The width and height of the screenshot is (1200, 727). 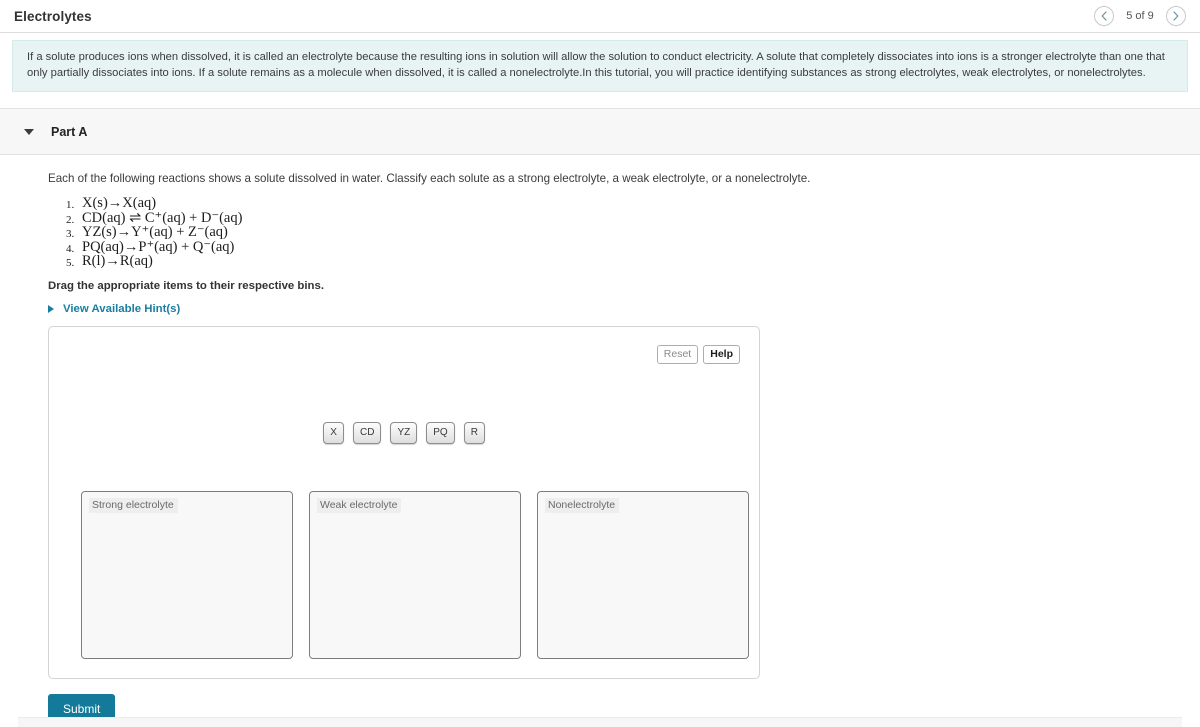 I want to click on chevron-left-icon, so click(x=1104, y=16).